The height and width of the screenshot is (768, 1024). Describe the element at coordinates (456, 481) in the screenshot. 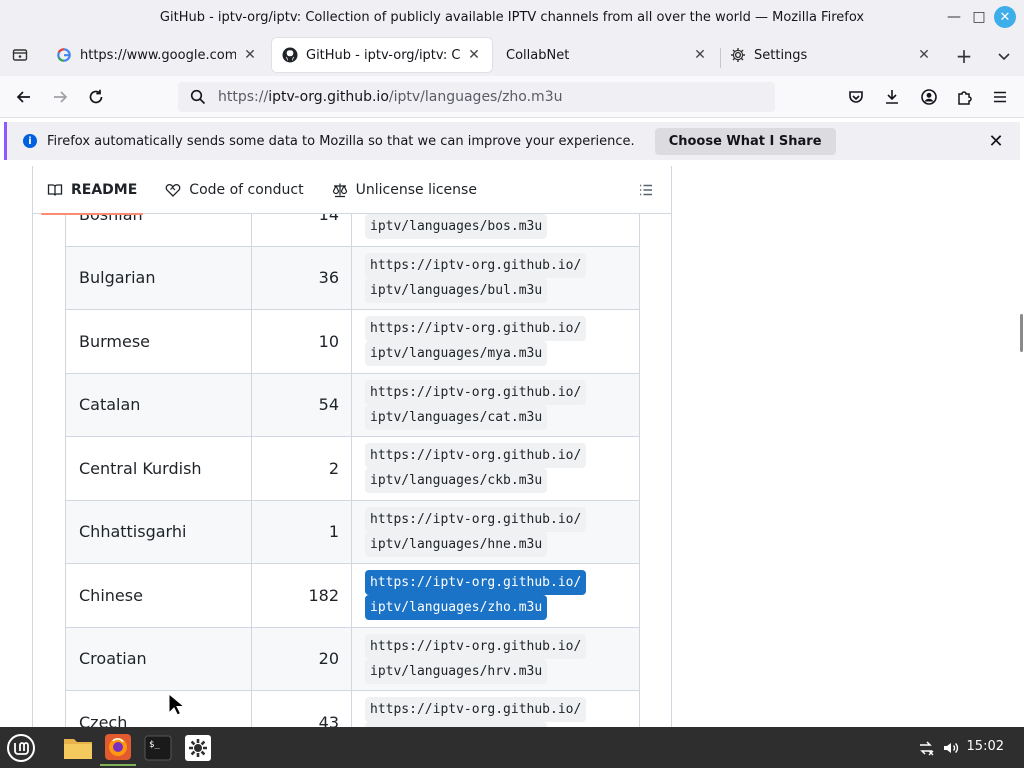

I see `playlist-url-line2: iptv/languages/ckb.m3u` at that location.